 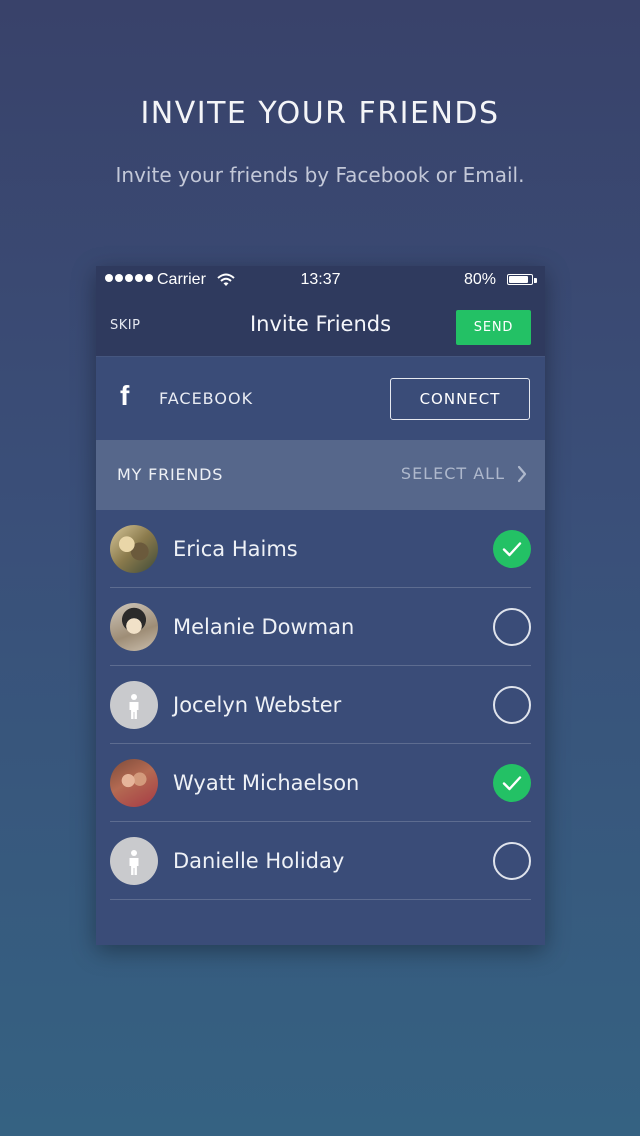 What do you see at coordinates (266, 783) in the screenshot?
I see `friend-name: Wyatt Michaelson` at bounding box center [266, 783].